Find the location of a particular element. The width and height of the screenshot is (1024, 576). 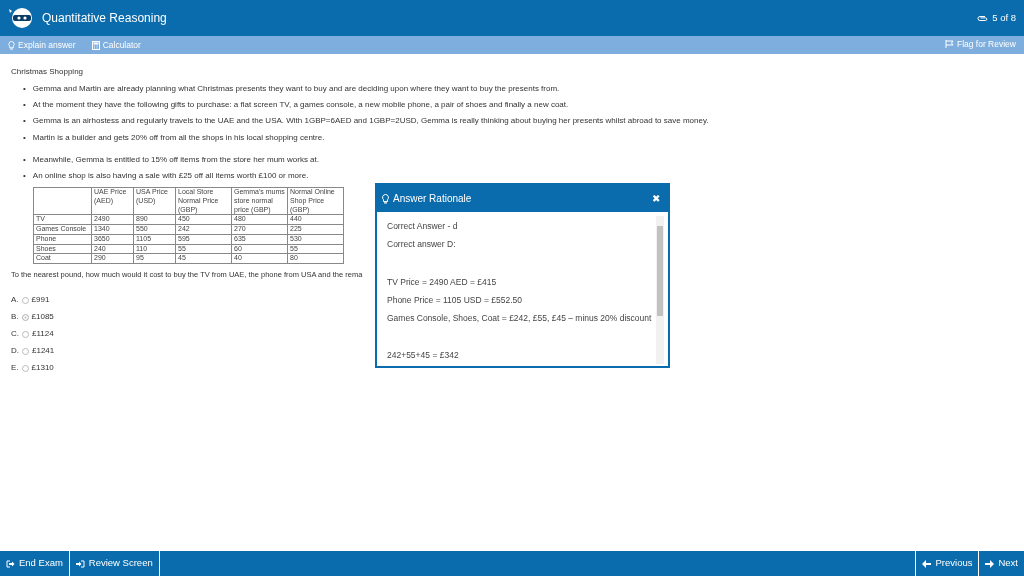

option-text: £1085 is located at coordinates (42, 317).